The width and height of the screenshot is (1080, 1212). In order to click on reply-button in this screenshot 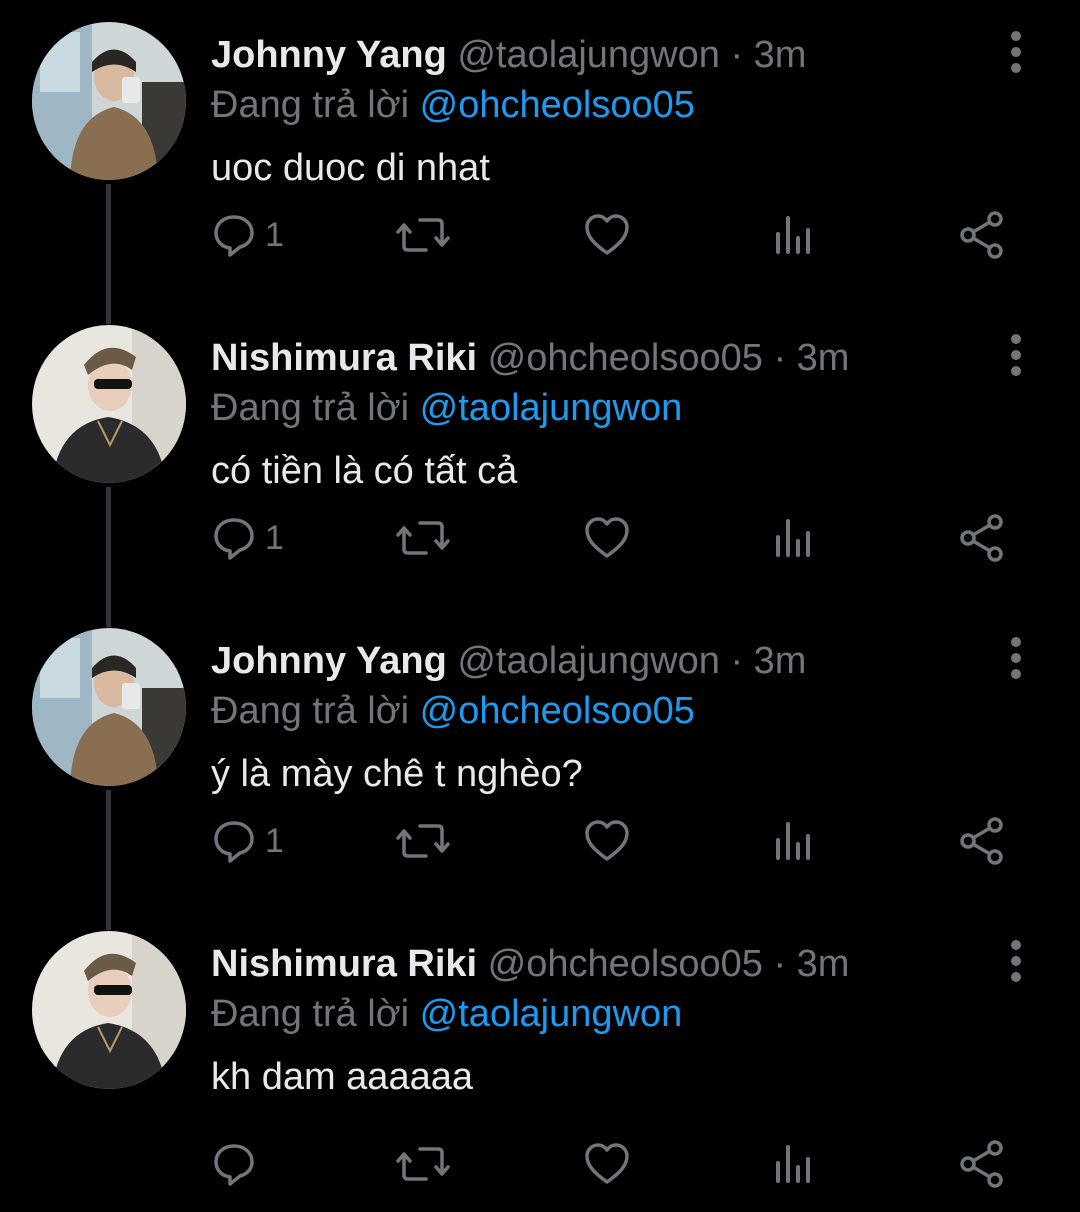, I will do `click(238, 1164)`.